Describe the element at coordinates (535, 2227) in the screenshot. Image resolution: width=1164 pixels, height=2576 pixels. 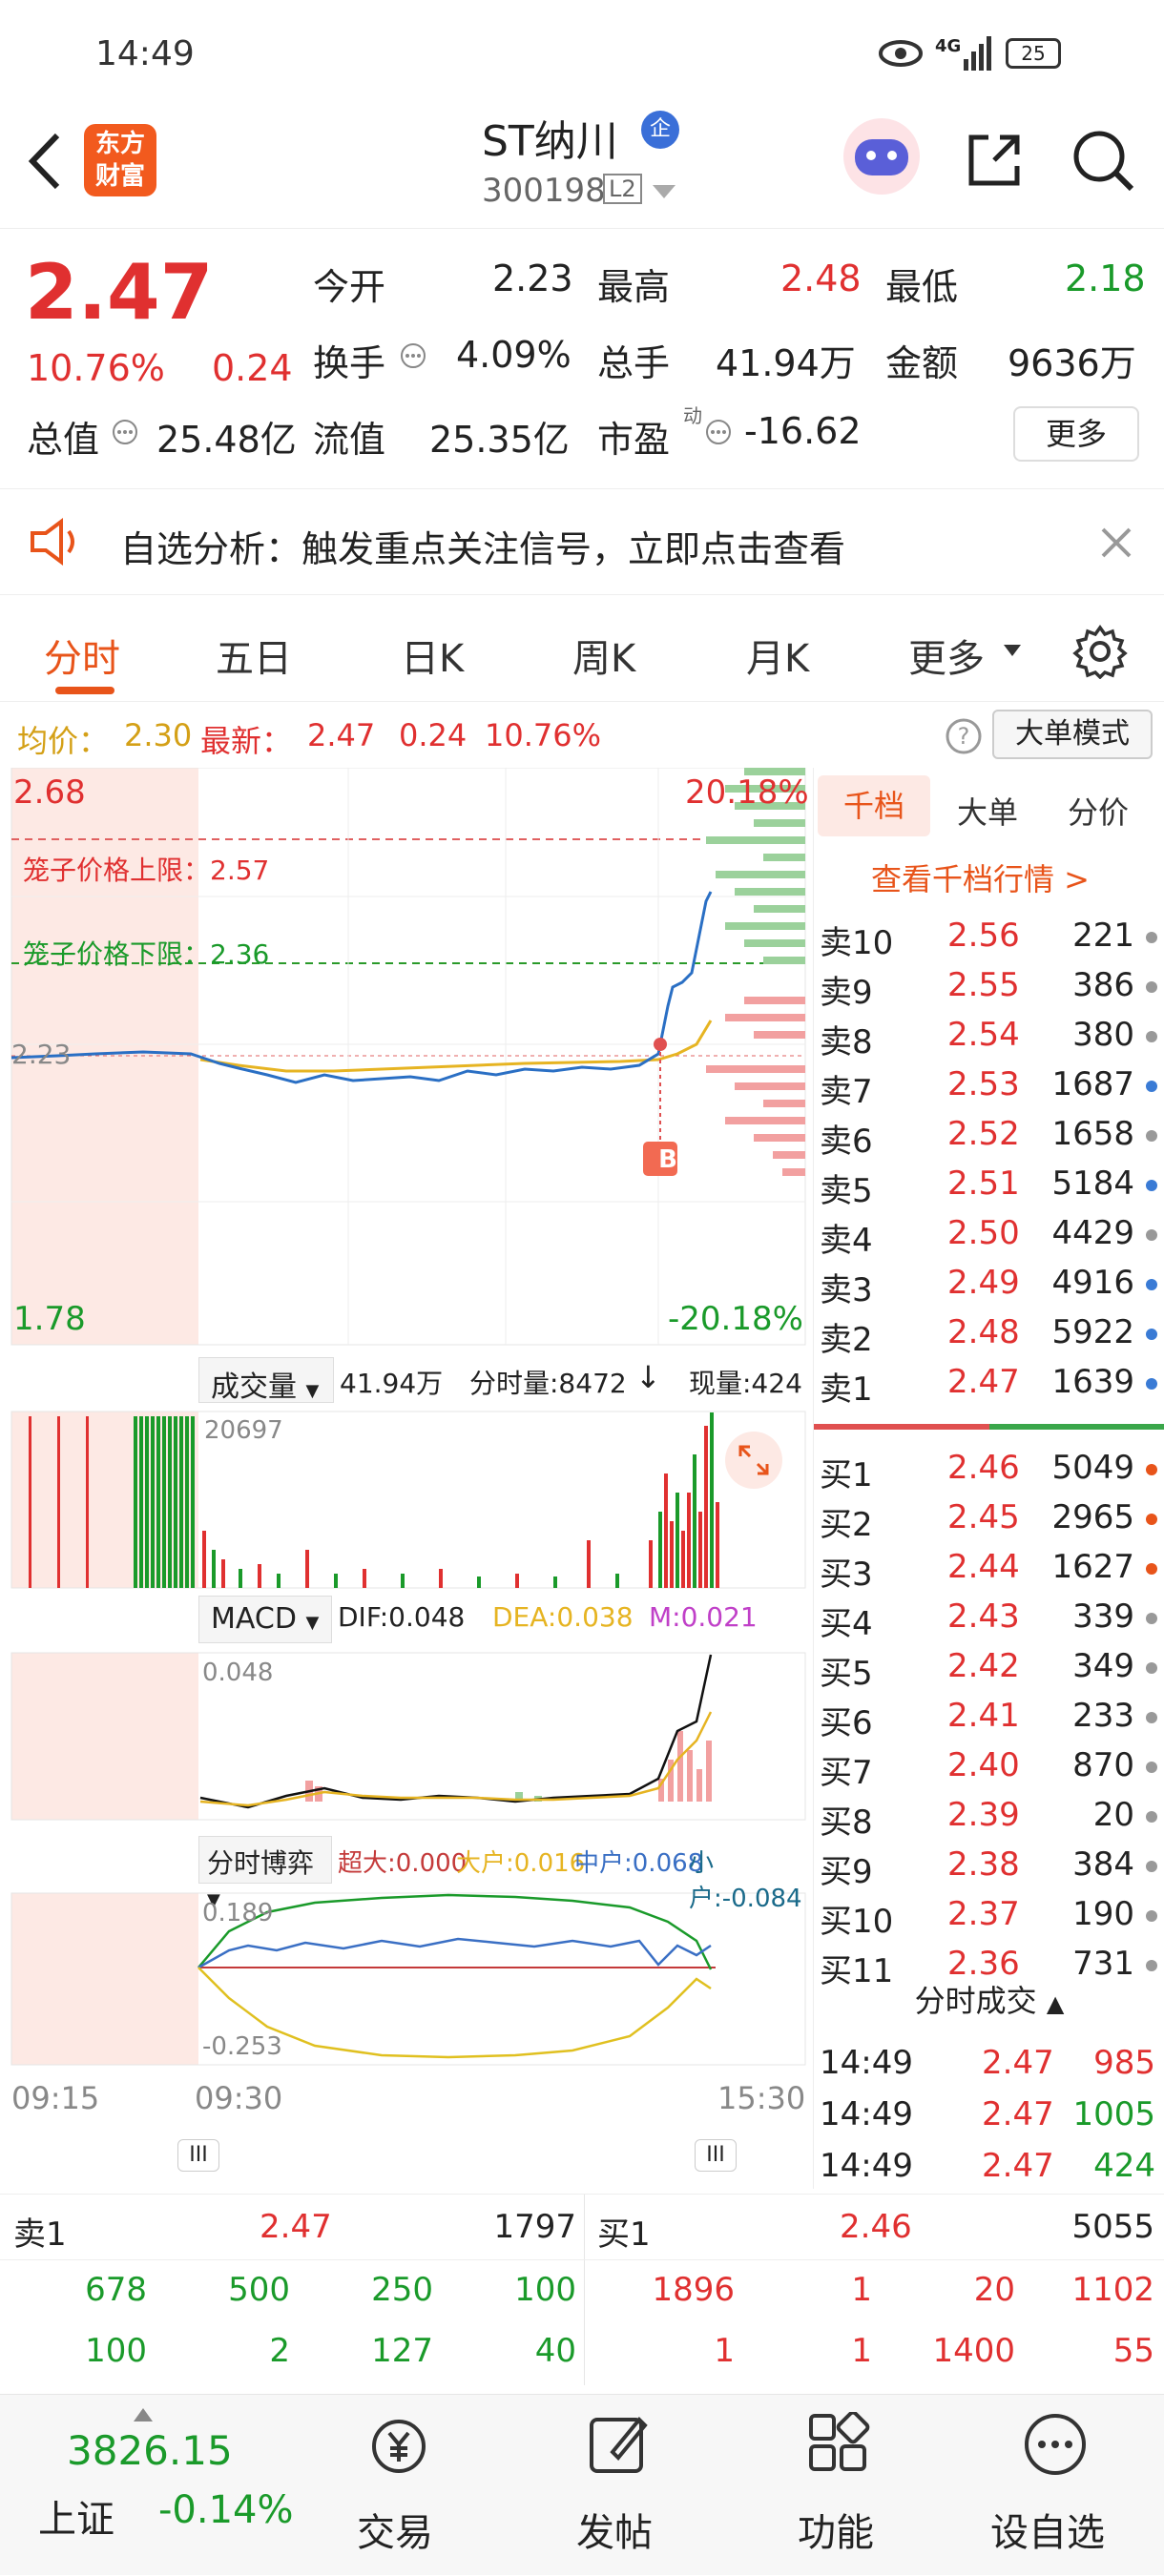
I see `sell1-volume: 1797` at that location.